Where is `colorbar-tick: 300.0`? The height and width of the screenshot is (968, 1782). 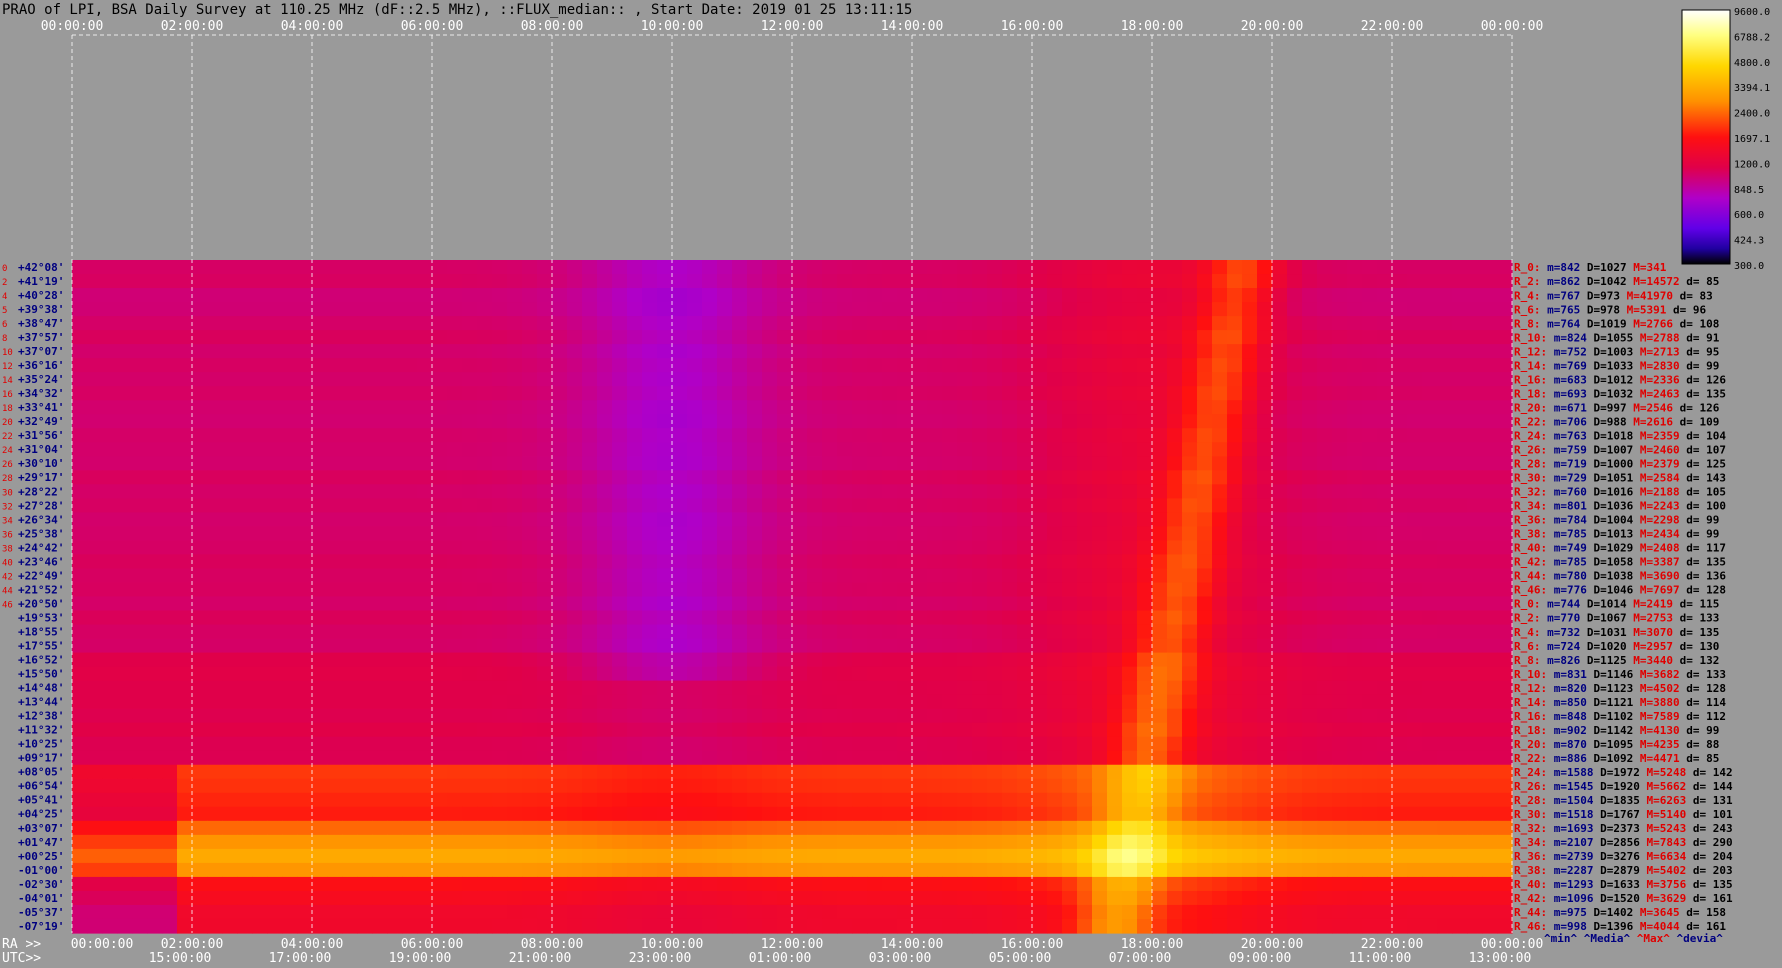
colorbar-tick: 300.0 is located at coordinates (1749, 266).